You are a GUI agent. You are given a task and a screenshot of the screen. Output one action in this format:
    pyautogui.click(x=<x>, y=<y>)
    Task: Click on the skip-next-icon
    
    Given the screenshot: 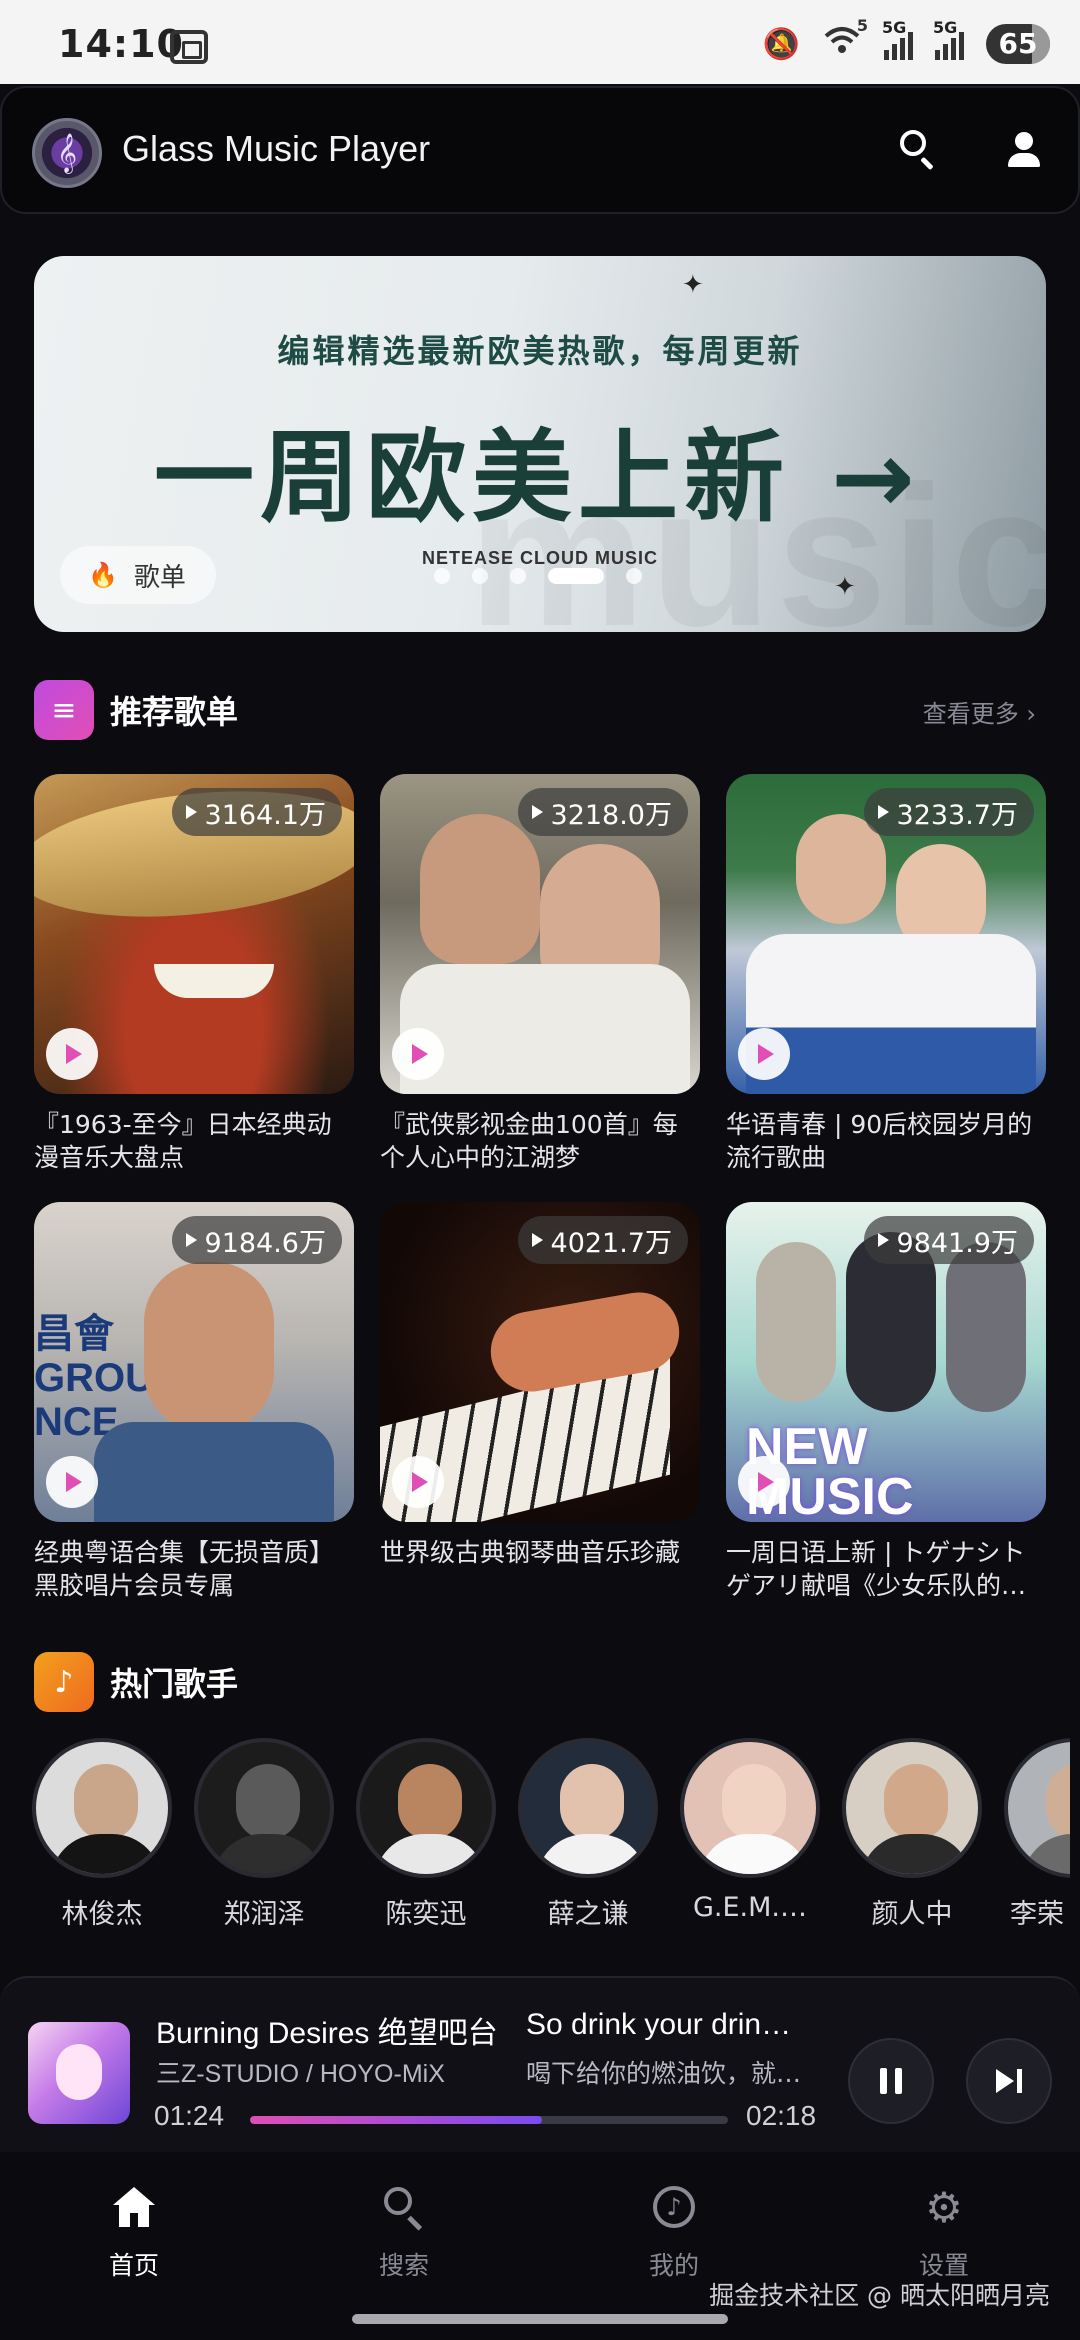 What is the action you would take?
    pyautogui.click(x=1009, y=2081)
    